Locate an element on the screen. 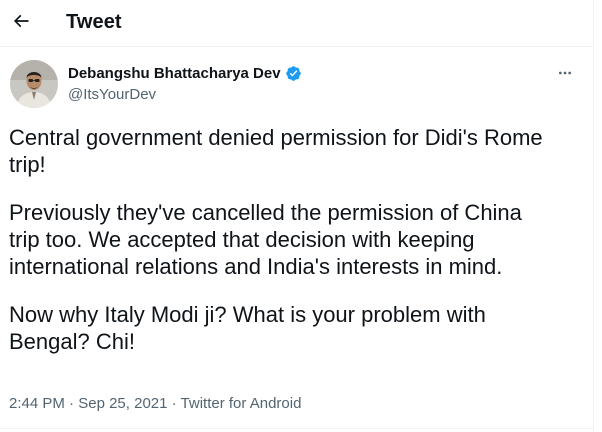 This screenshot has width=602, height=432. avatar is located at coordinates (34, 84).